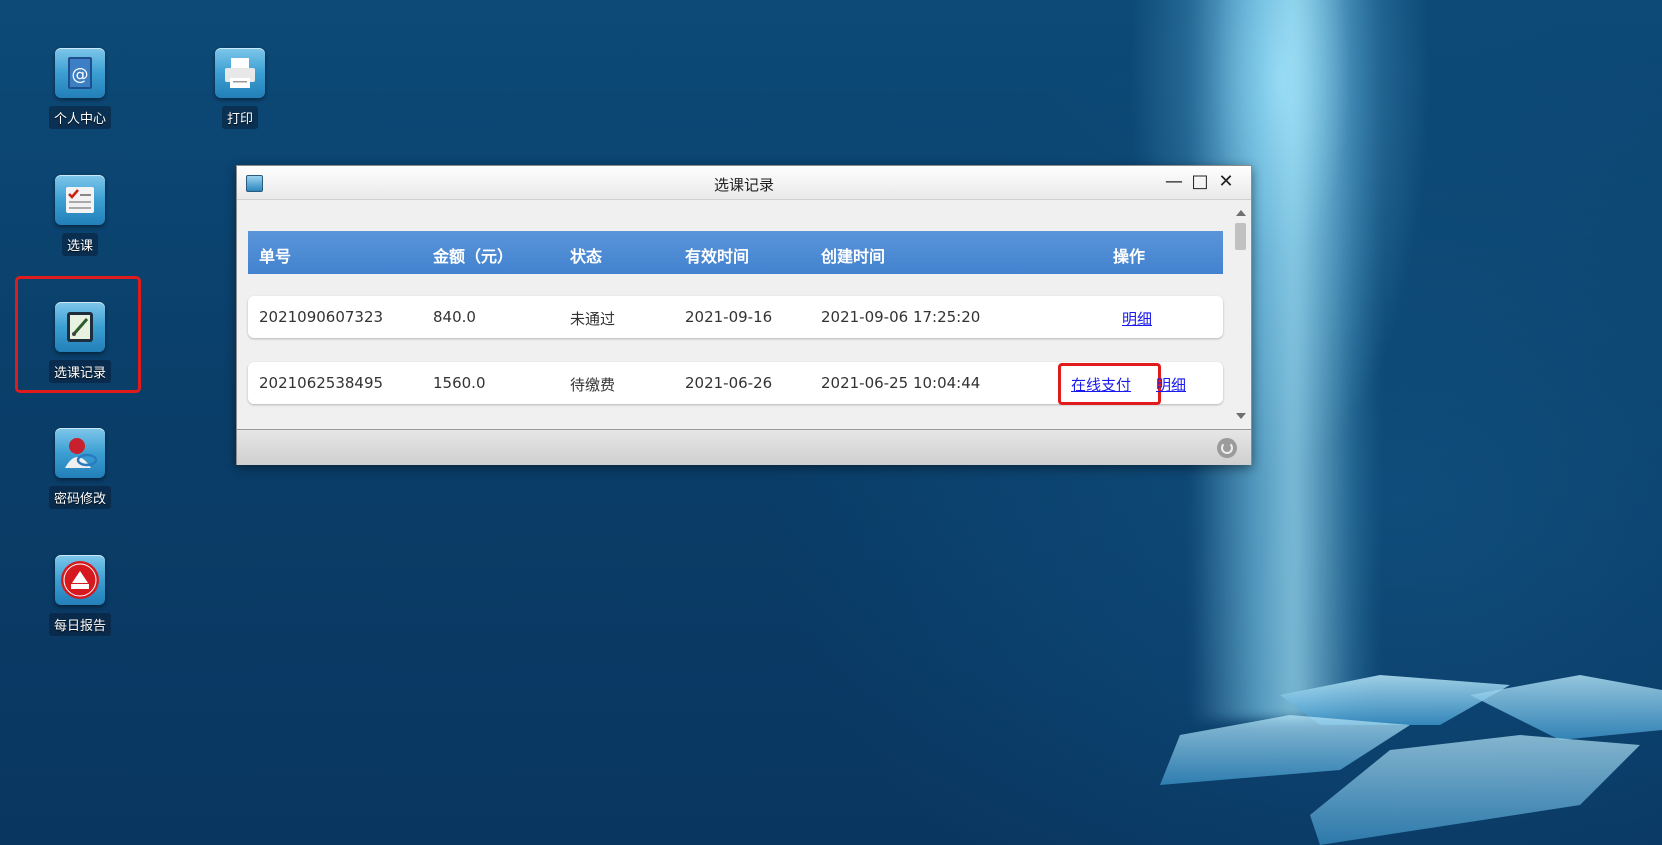  Describe the element at coordinates (593, 385) in the screenshot. I see `status-cell: 待缴费` at that location.